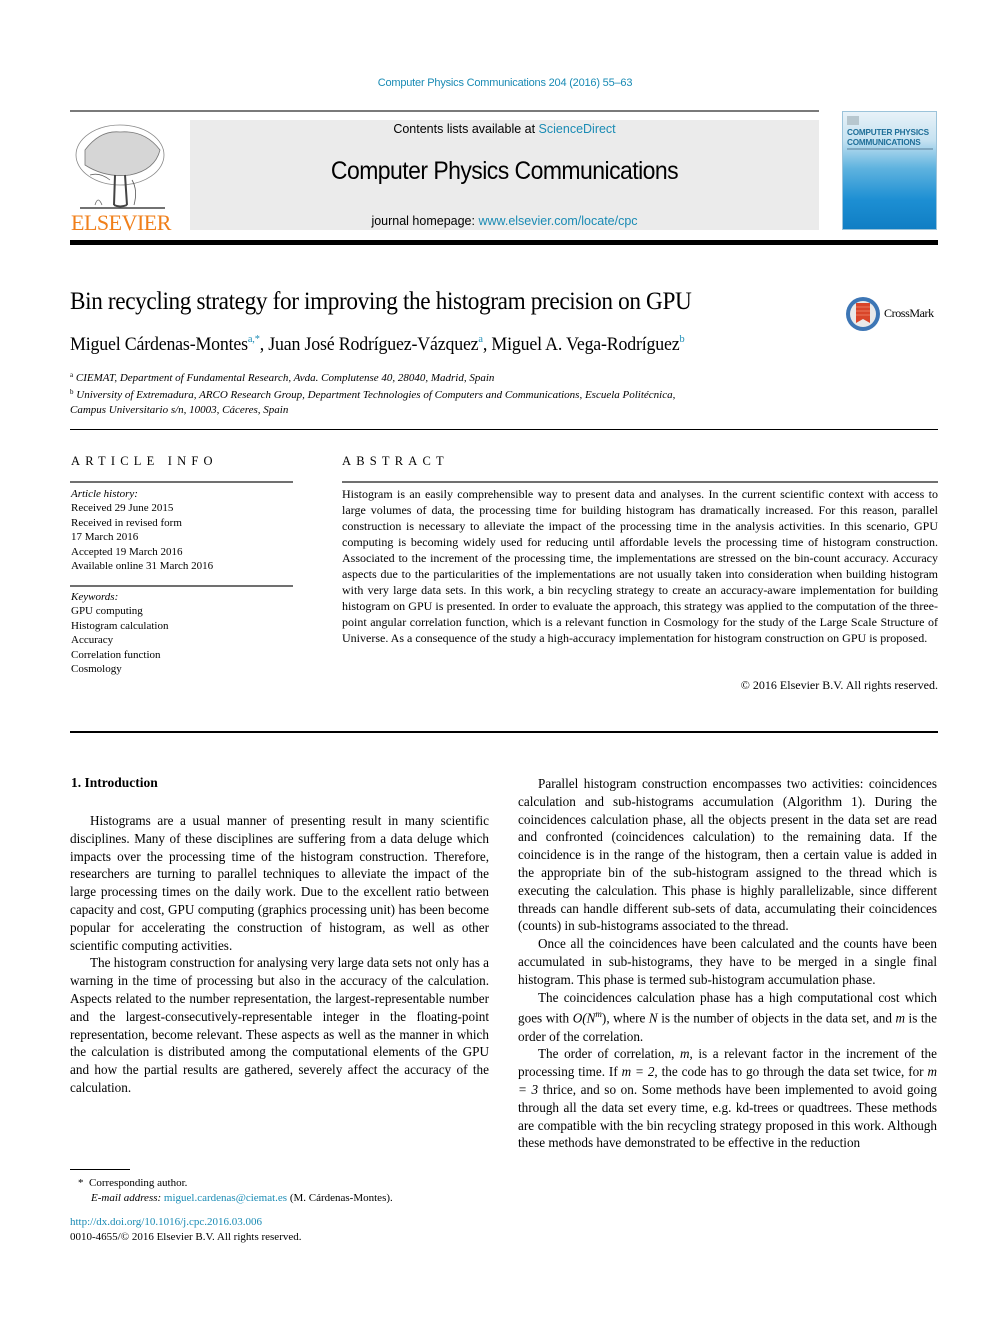 This screenshot has height=1323, width=992. I want to click on cover-logo-icon, so click(853, 120).